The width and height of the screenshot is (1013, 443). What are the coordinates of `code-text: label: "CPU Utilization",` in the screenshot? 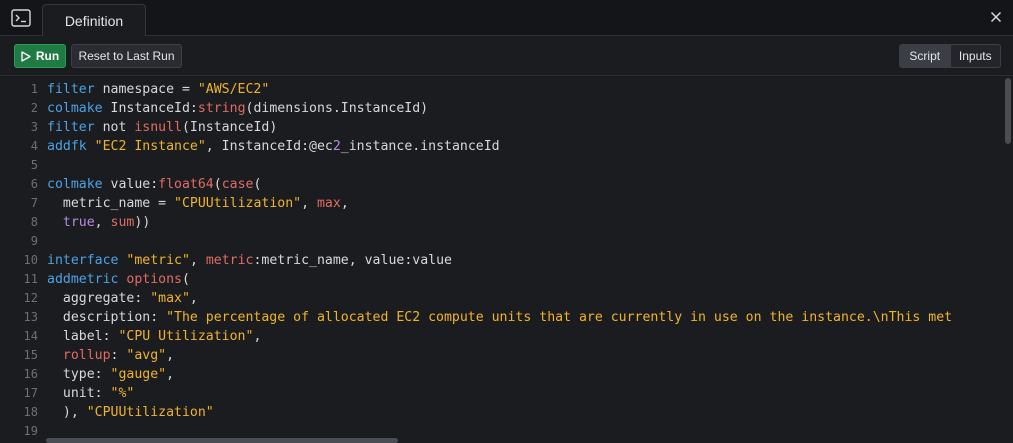 It's located at (154, 336).